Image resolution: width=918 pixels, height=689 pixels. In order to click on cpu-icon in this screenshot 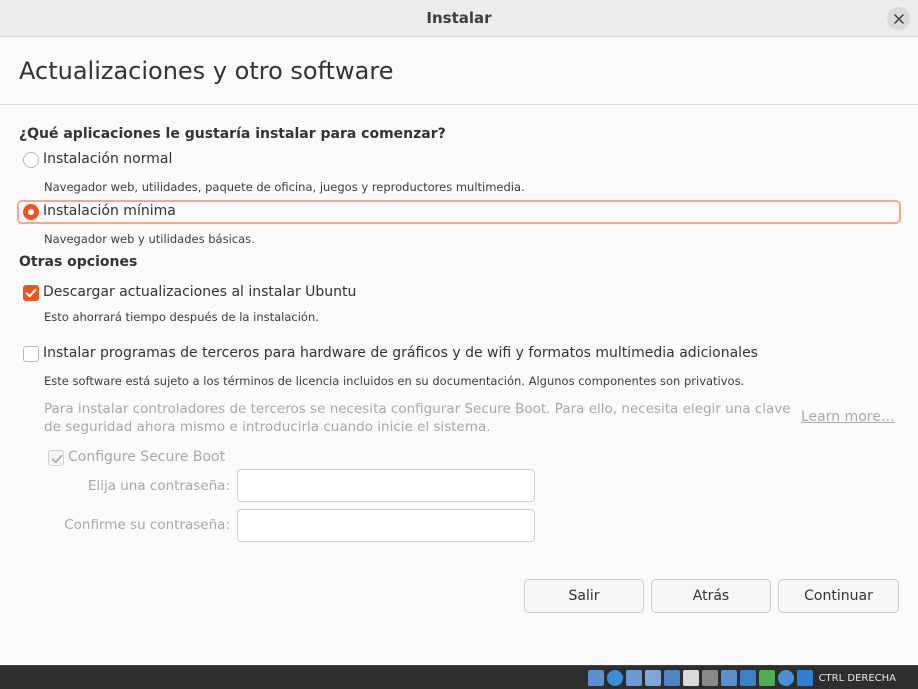, I will do `click(766, 678)`.